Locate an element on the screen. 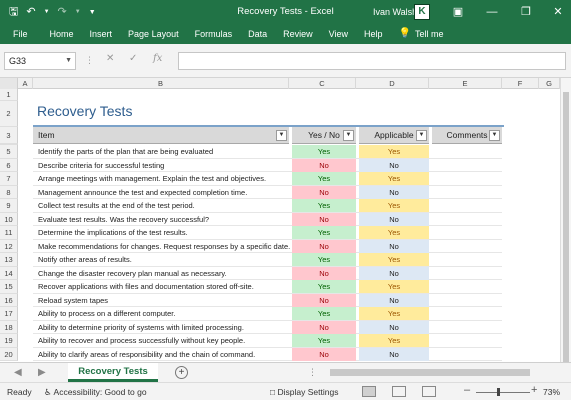 The width and height of the screenshot is (571, 400). restore-icon: ❐ is located at coordinates (526, 12).